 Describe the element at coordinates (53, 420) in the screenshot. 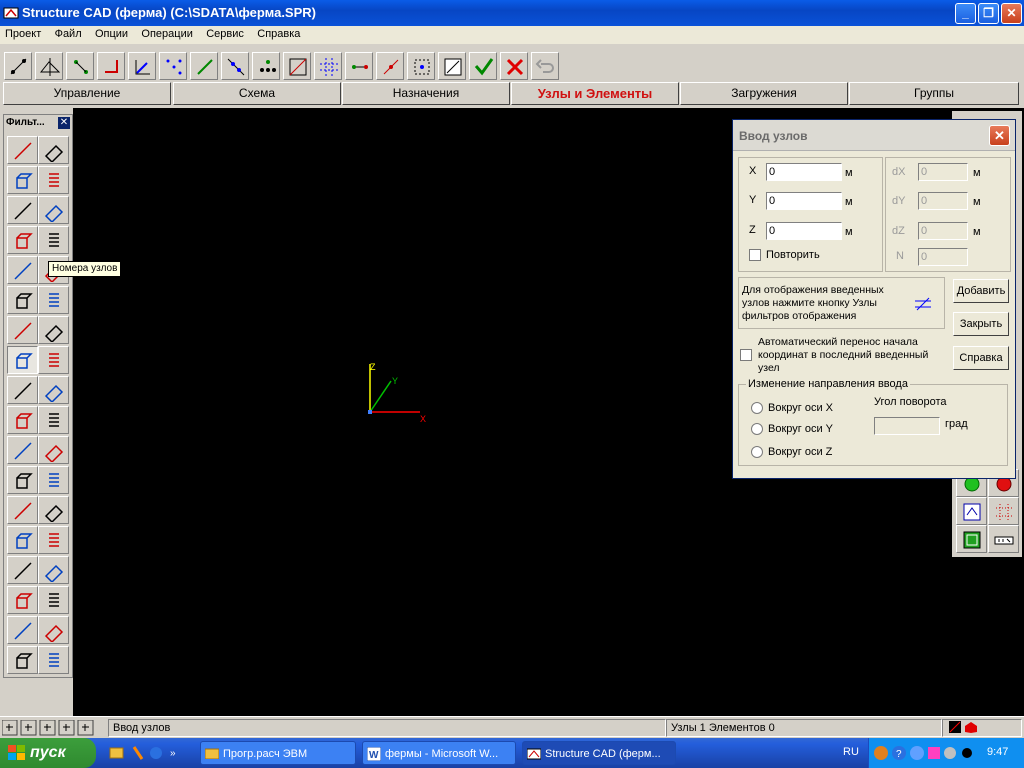

I see `palette-node-moment-button` at that location.